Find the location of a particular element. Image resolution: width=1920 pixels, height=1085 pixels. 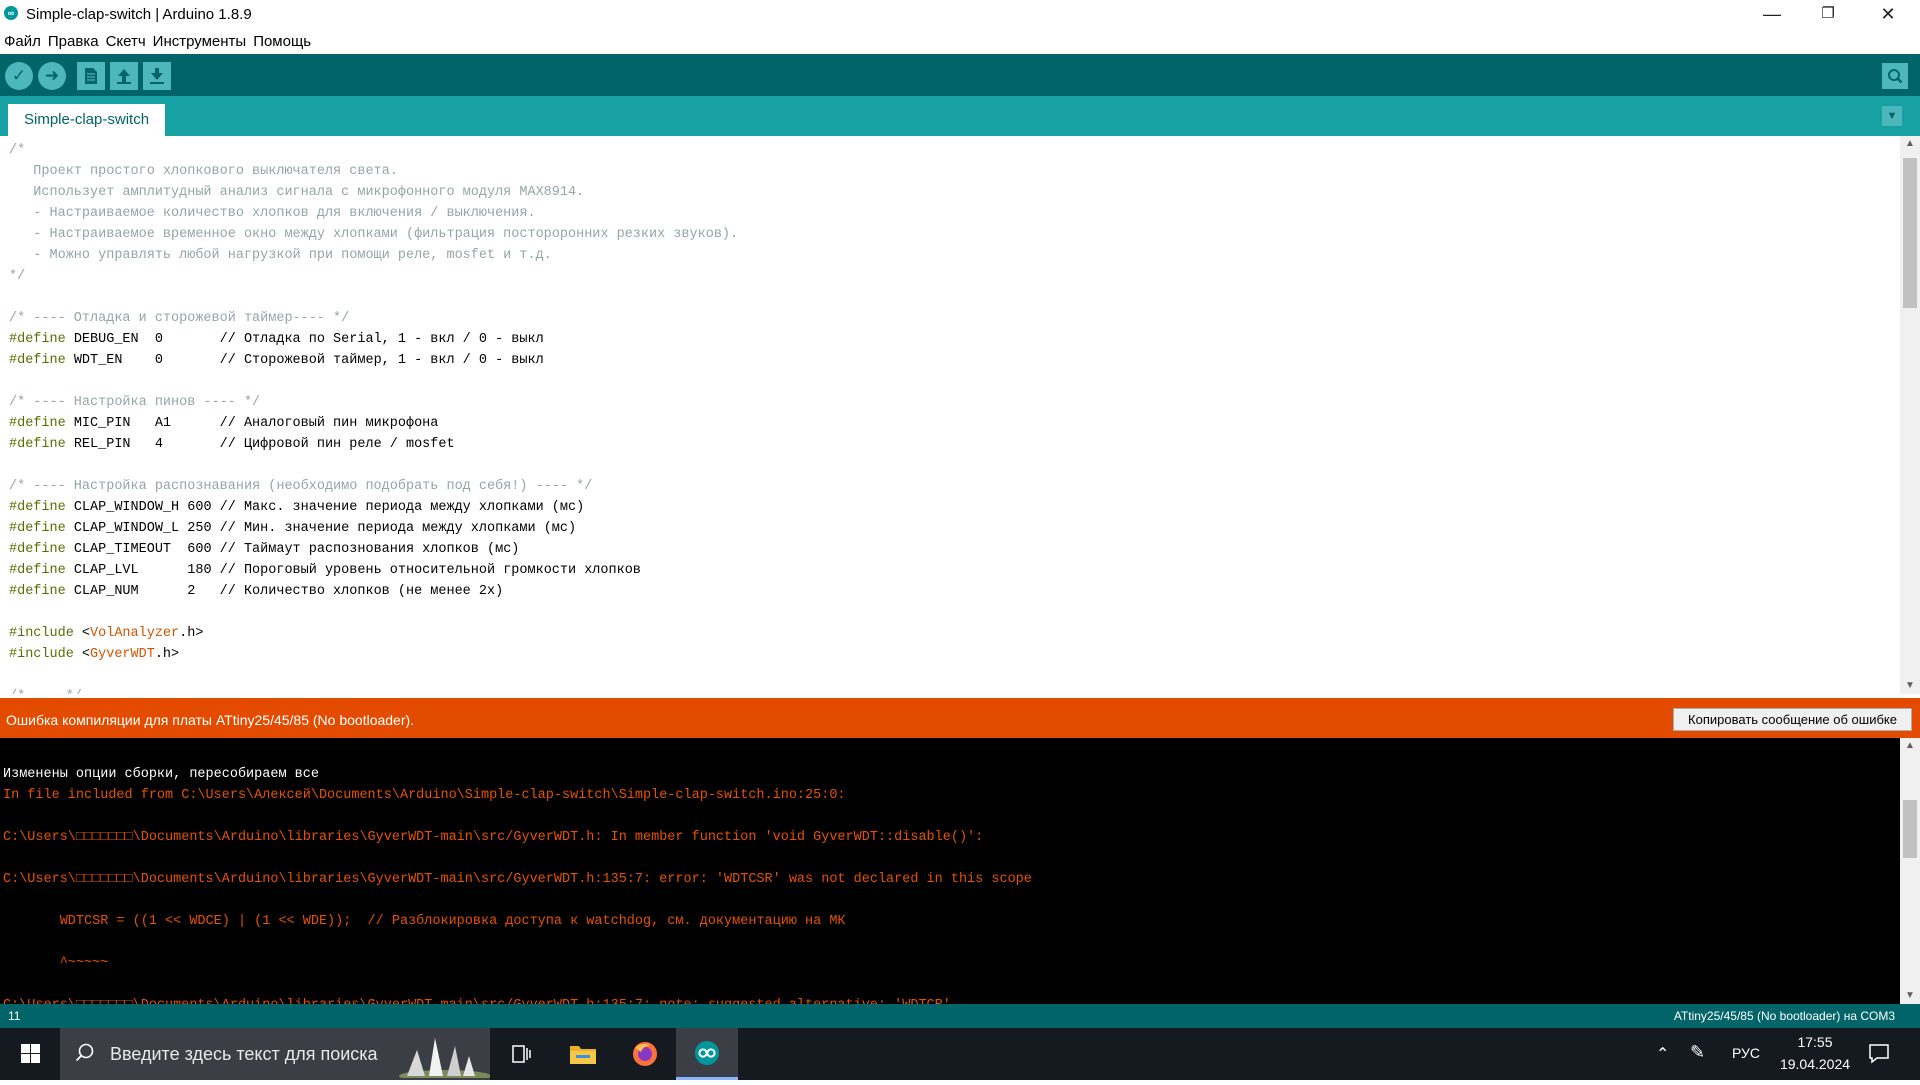

editor-scroll-thumb is located at coordinates (1910, 233).